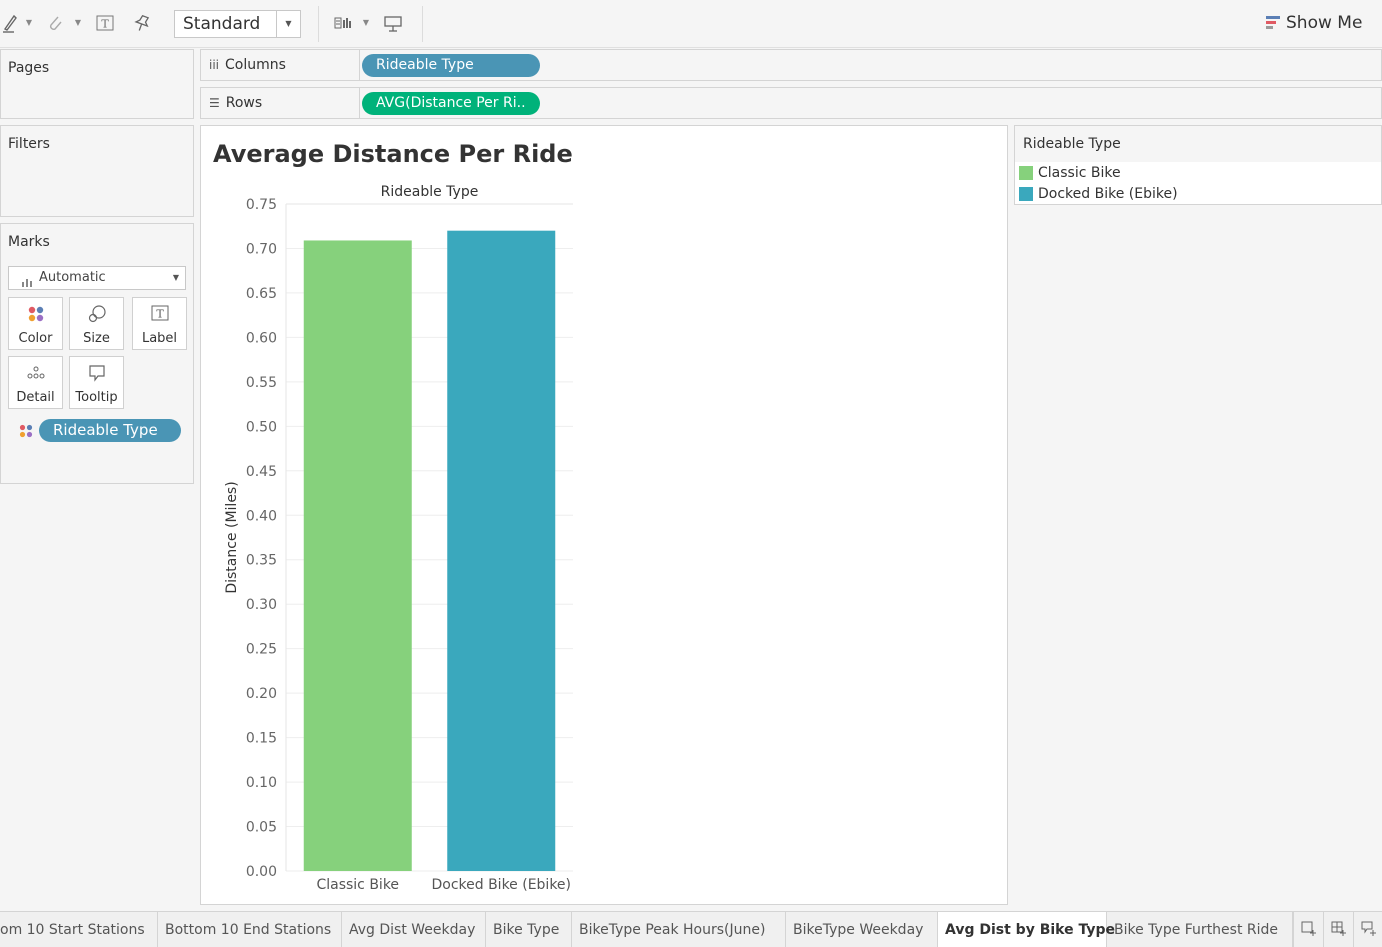 The width and height of the screenshot is (1382, 947). Describe the element at coordinates (1338, 929) in the screenshot. I see `new-dashboard-icon` at that location.